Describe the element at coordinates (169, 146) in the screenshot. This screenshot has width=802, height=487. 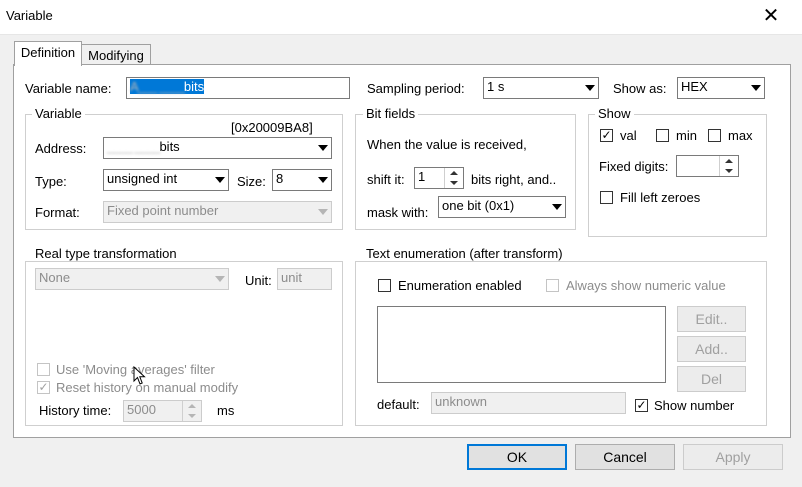
I see `address-suffix: bits` at that location.